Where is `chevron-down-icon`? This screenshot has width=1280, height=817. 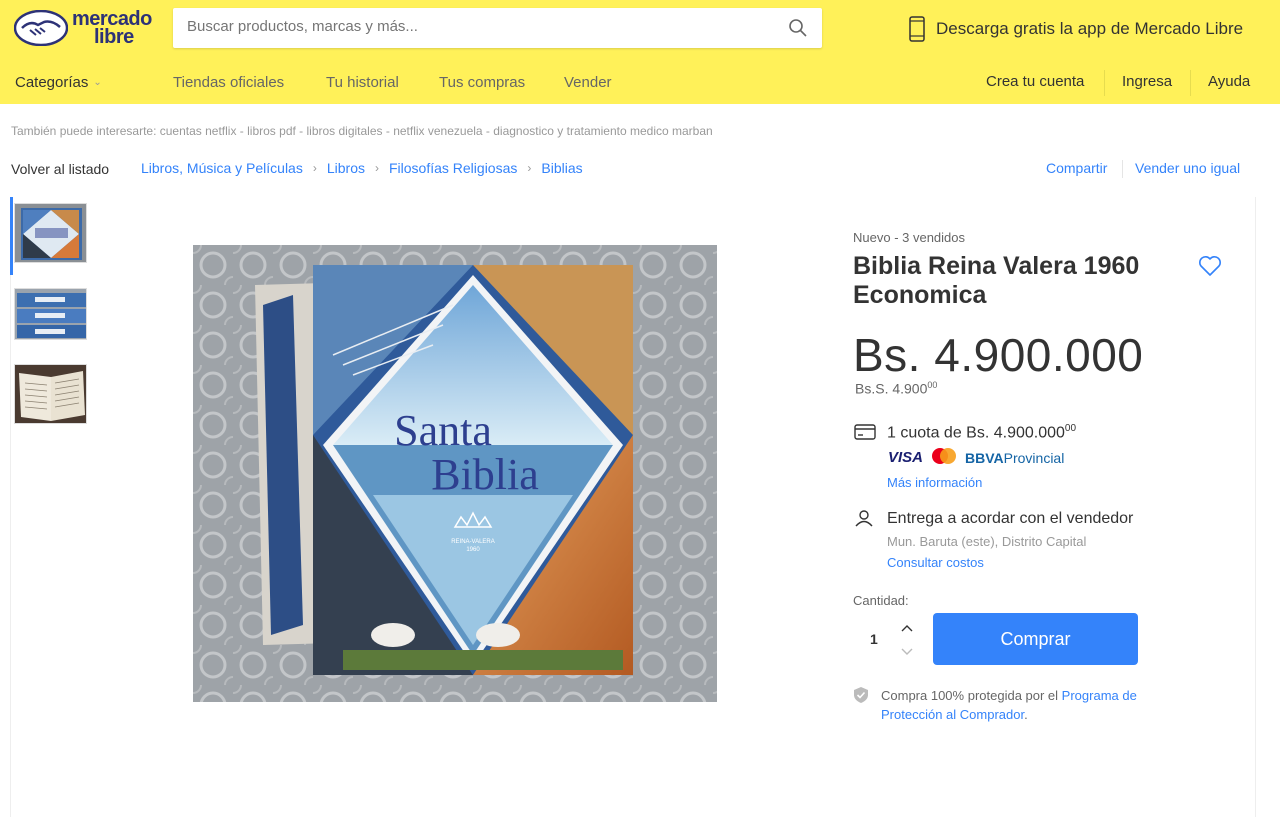 chevron-down-icon is located at coordinates (907, 652).